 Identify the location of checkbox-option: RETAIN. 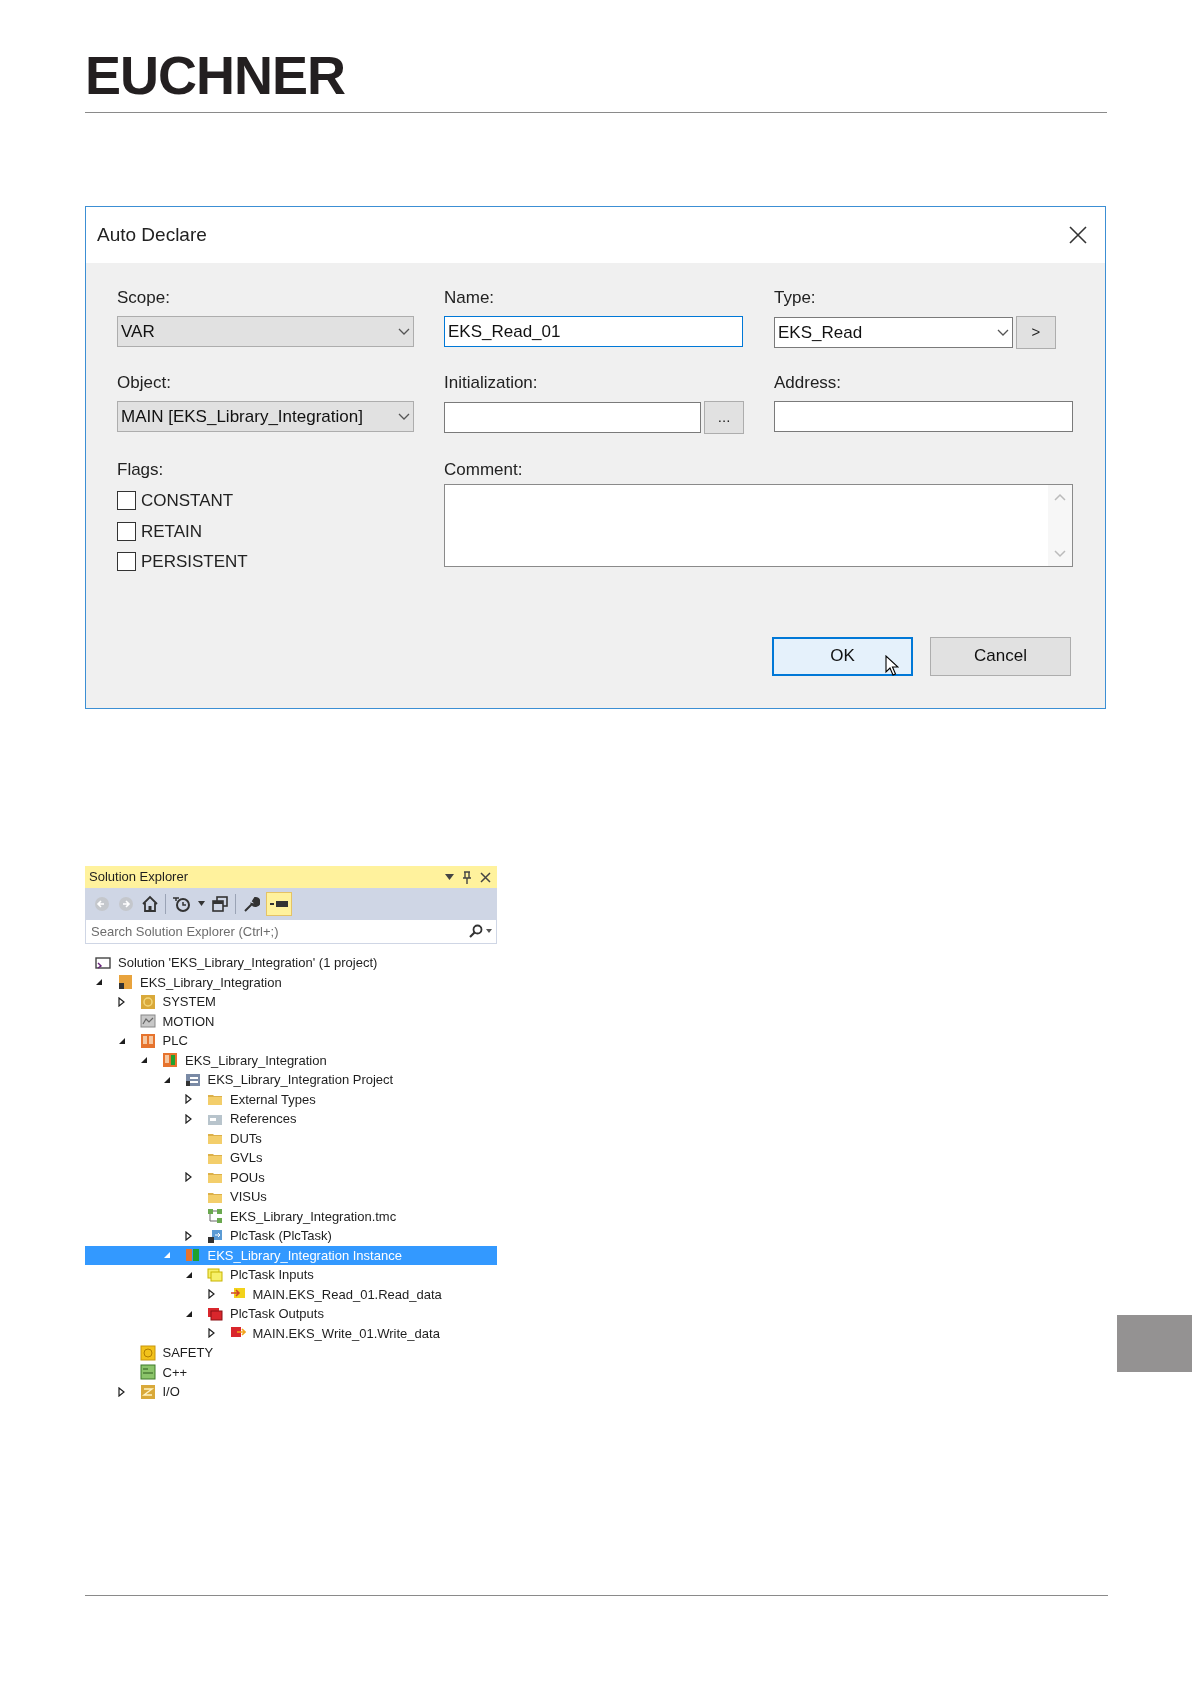
(160, 531).